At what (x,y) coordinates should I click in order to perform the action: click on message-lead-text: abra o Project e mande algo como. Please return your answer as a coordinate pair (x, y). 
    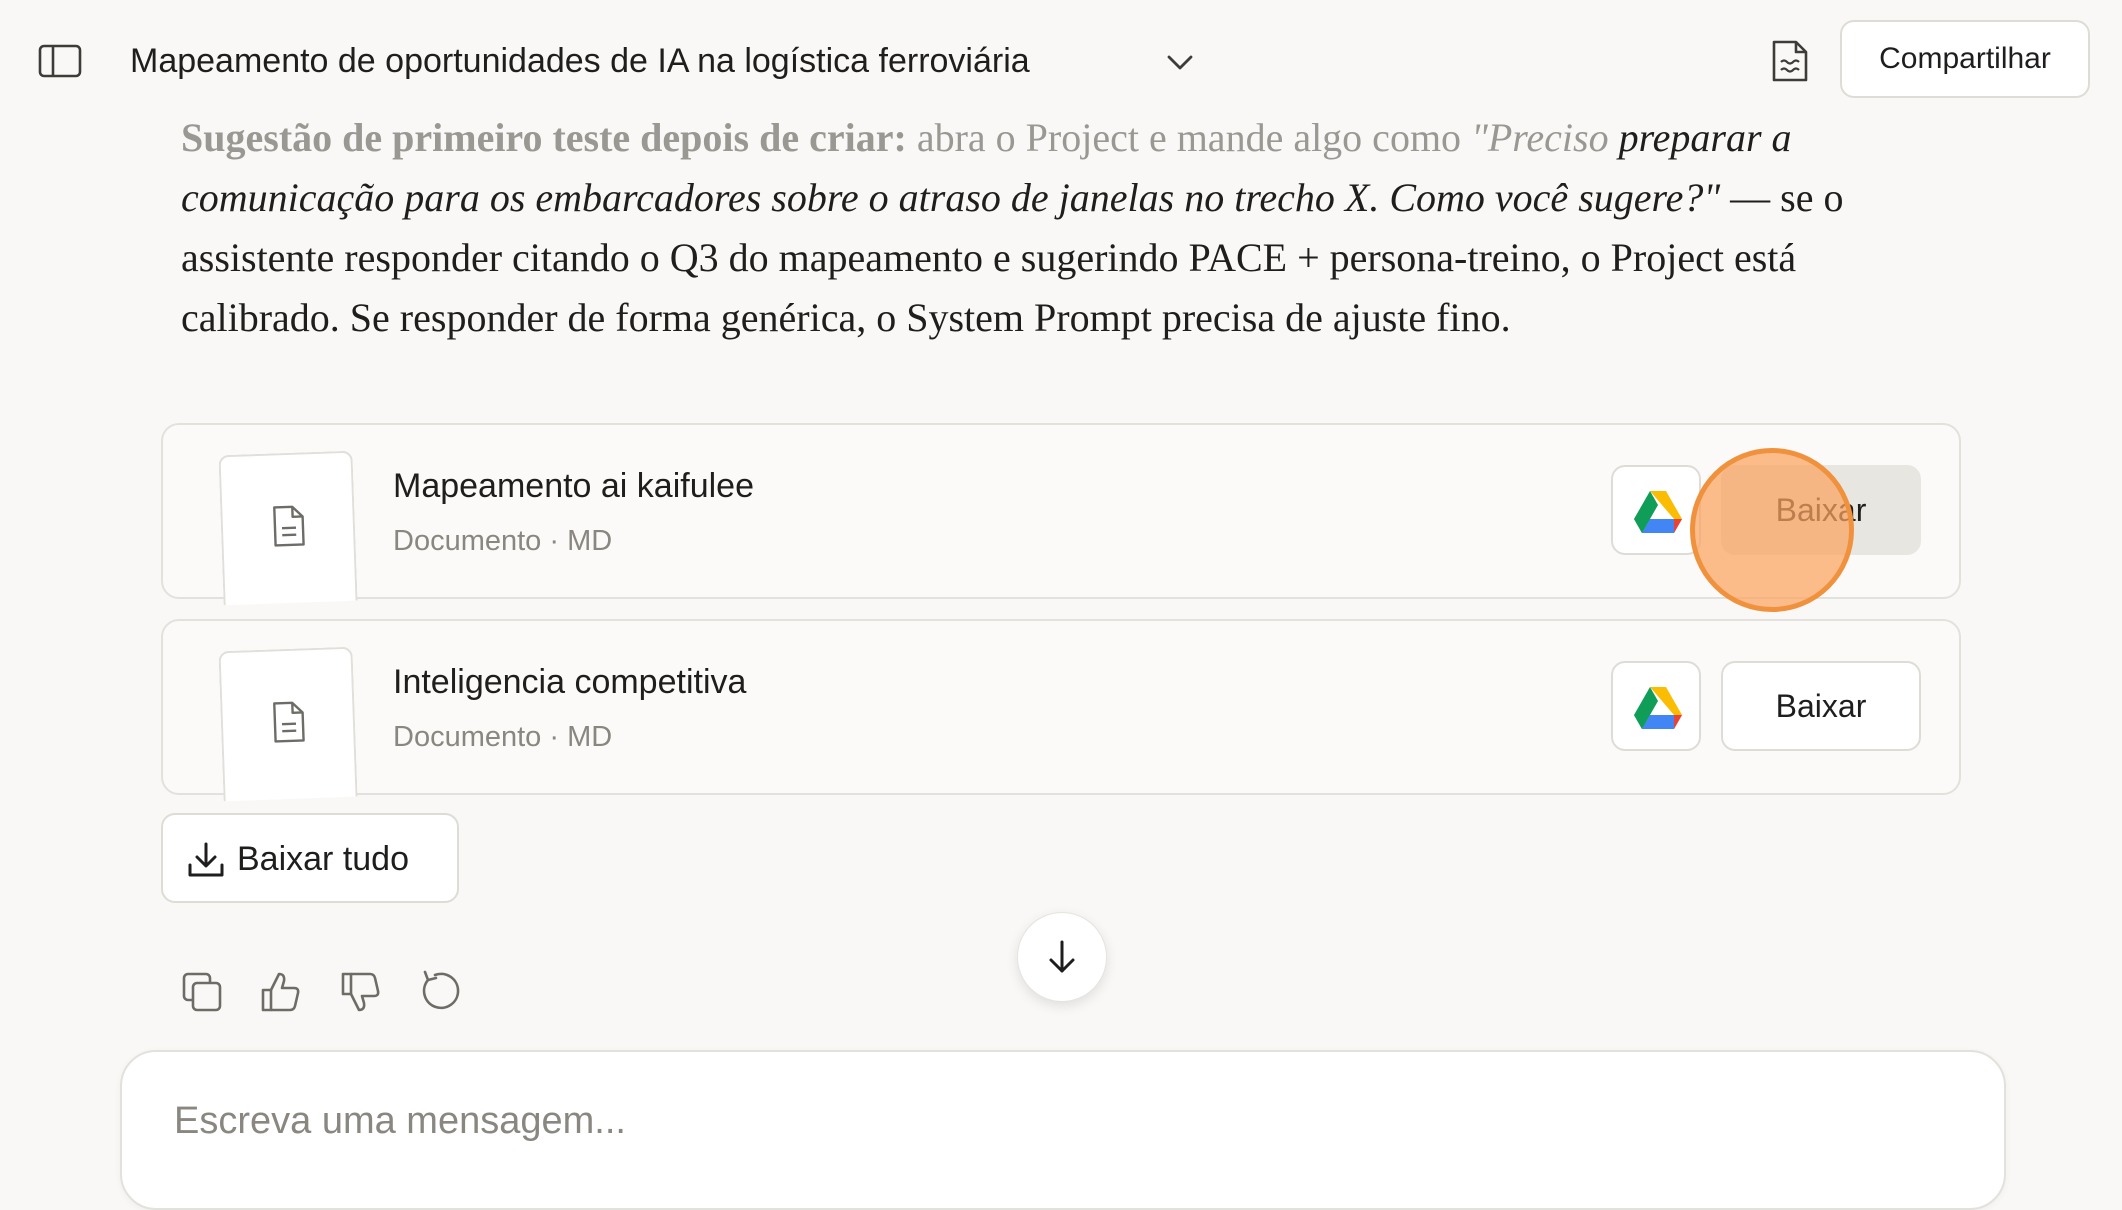
    Looking at the image, I should click on (1189, 137).